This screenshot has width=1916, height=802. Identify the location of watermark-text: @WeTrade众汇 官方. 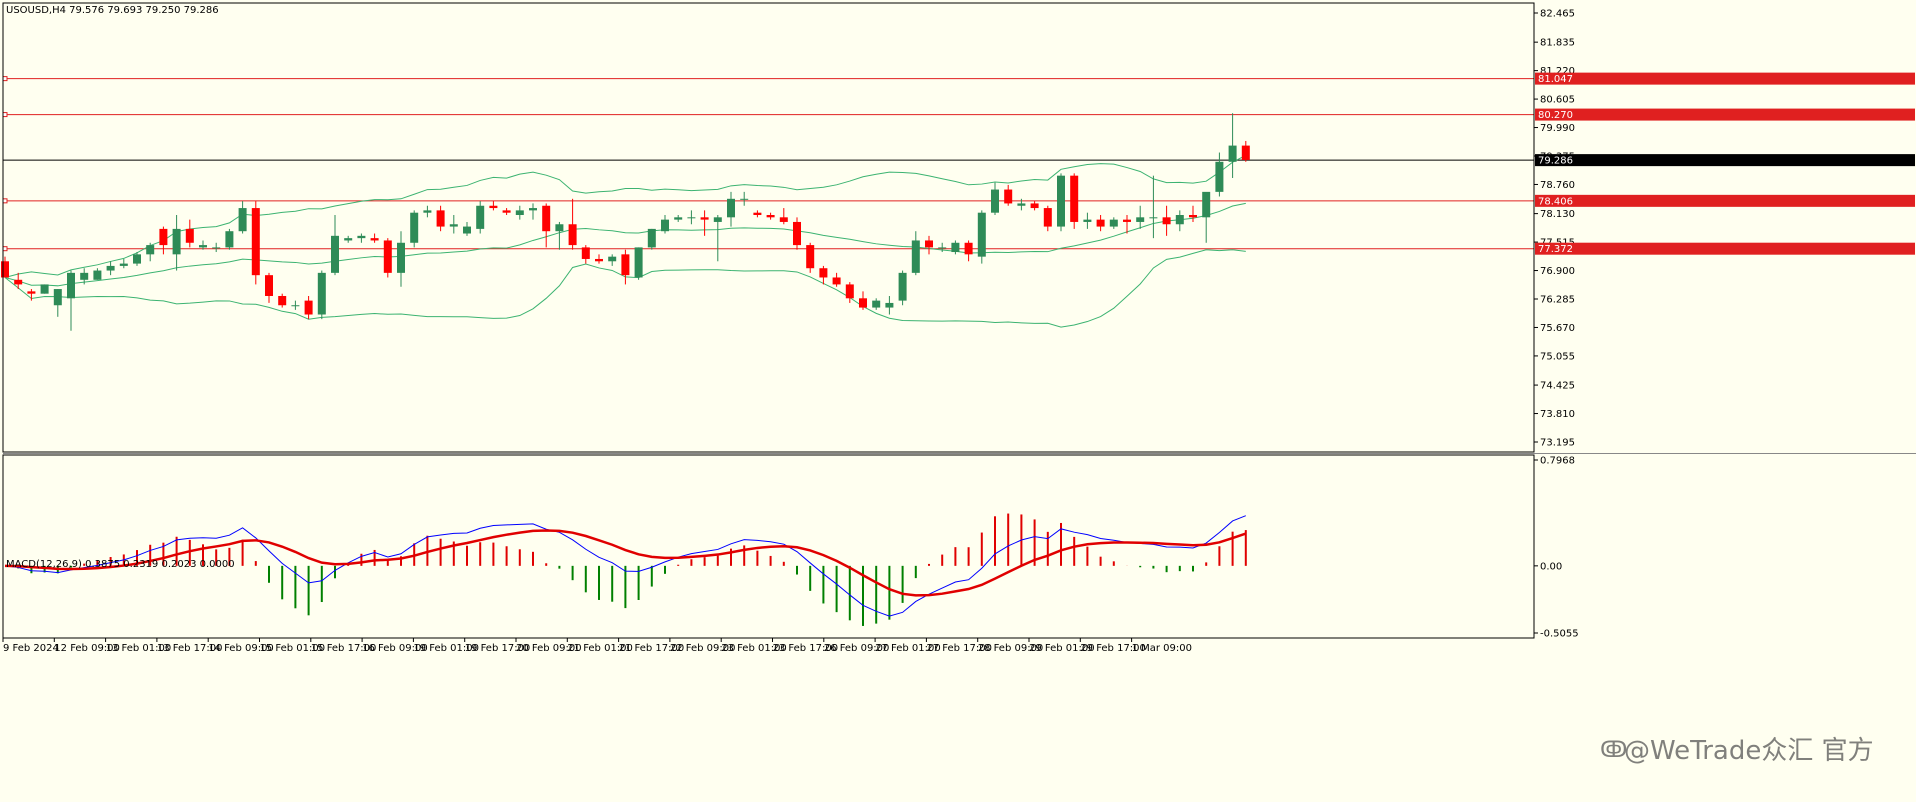
(1749, 751).